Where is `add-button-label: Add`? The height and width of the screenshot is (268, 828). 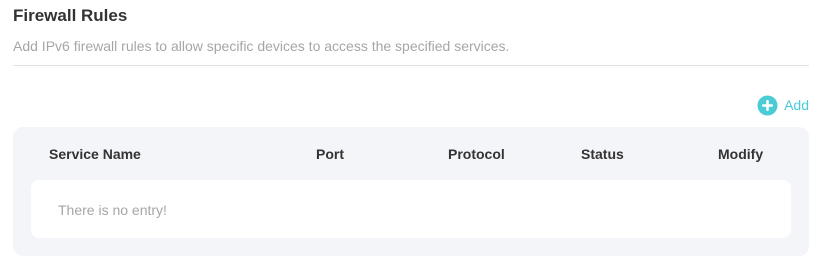 add-button-label: Add is located at coordinates (796, 105).